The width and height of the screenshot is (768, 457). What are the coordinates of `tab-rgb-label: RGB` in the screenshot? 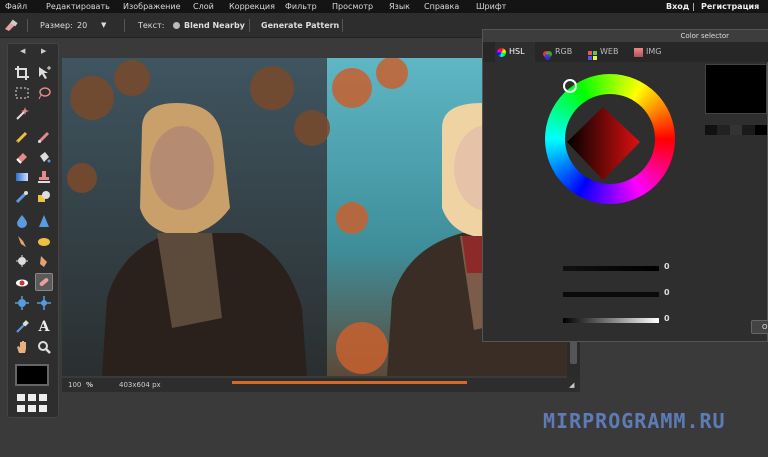 It's located at (564, 51).